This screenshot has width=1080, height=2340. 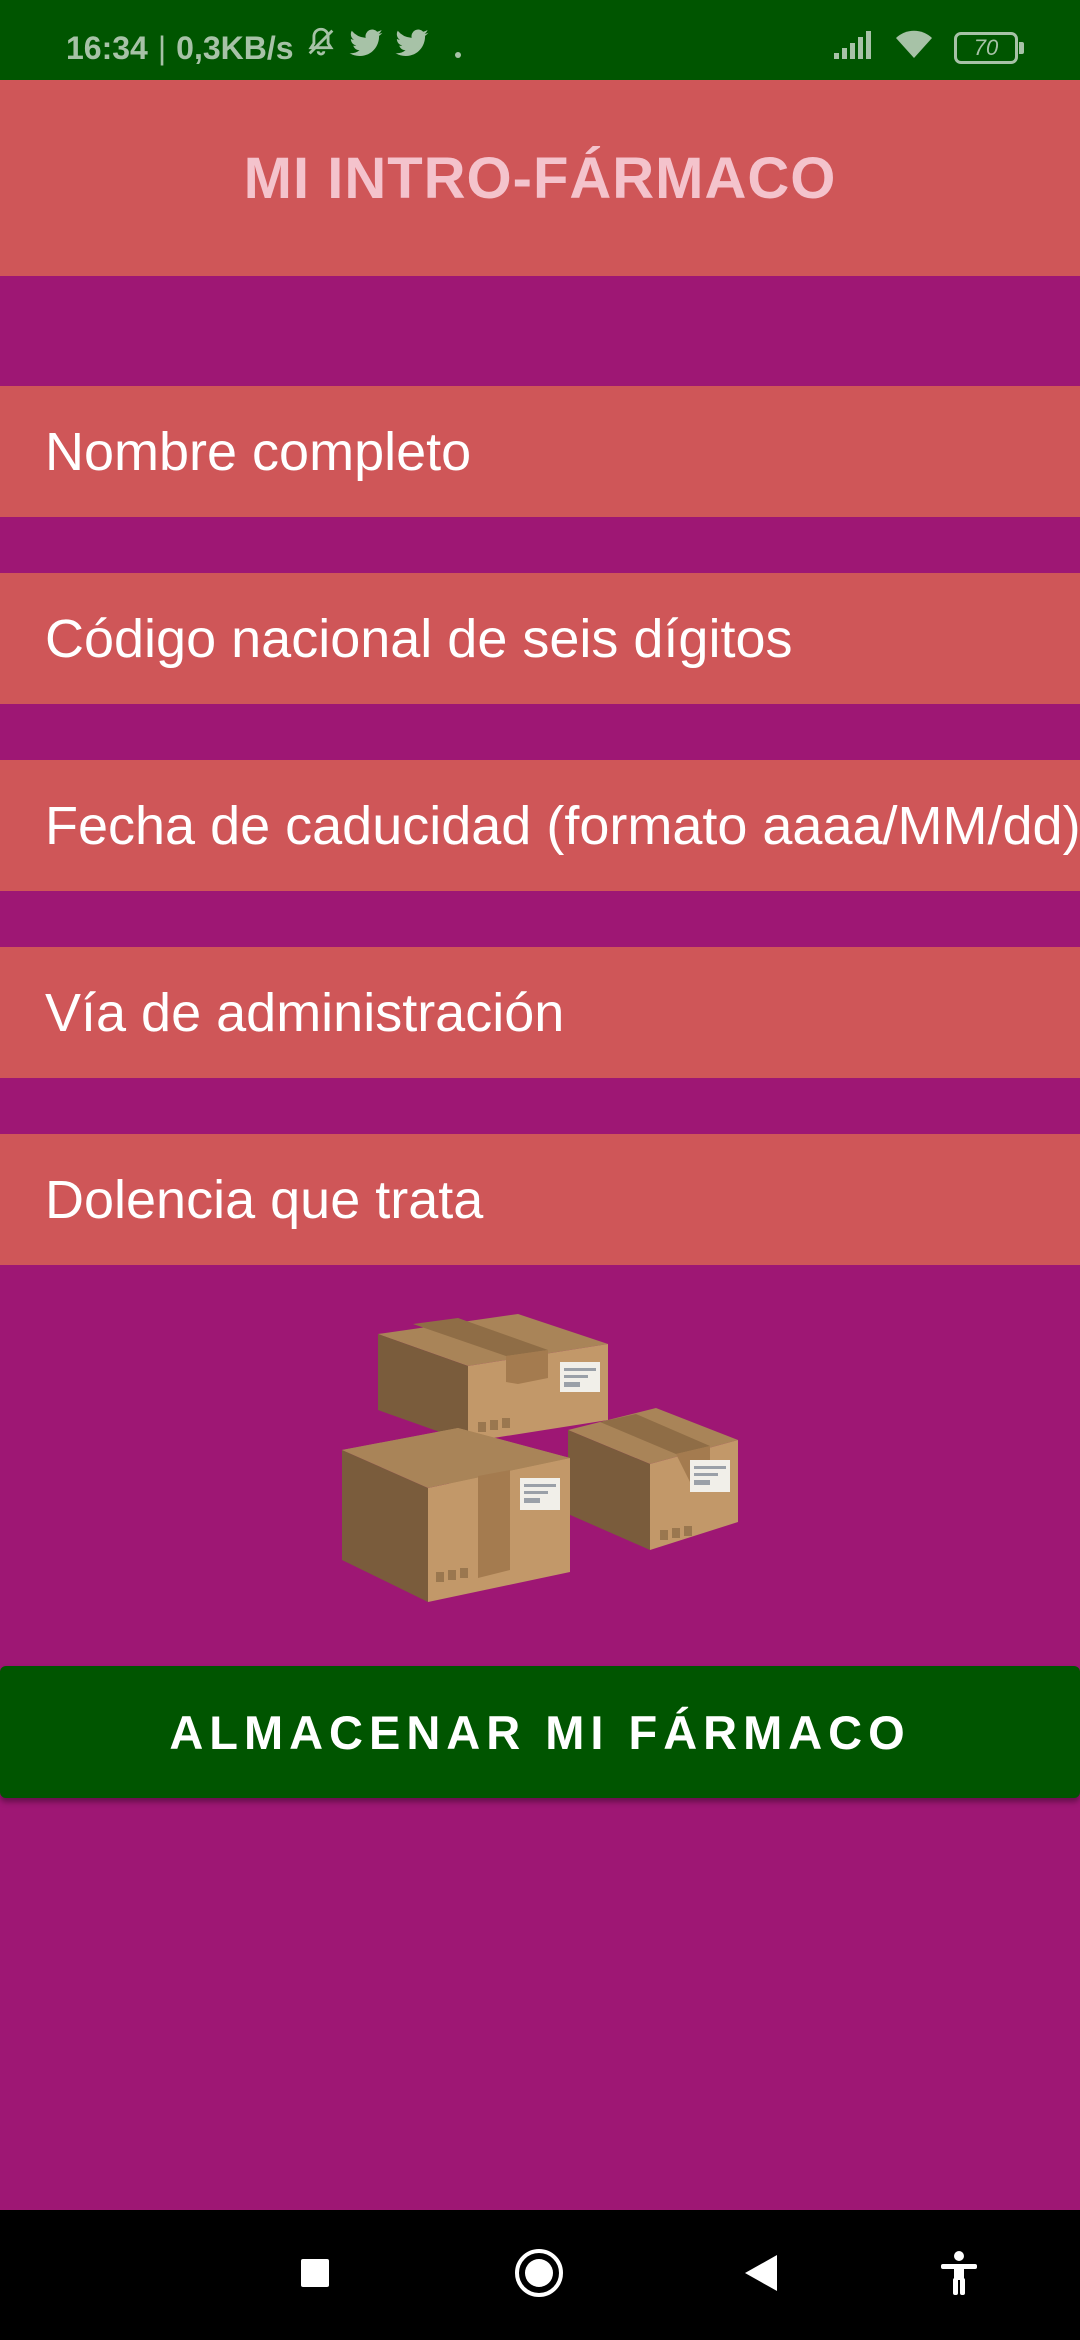 I want to click on back-button, so click(x=761, y=2275).